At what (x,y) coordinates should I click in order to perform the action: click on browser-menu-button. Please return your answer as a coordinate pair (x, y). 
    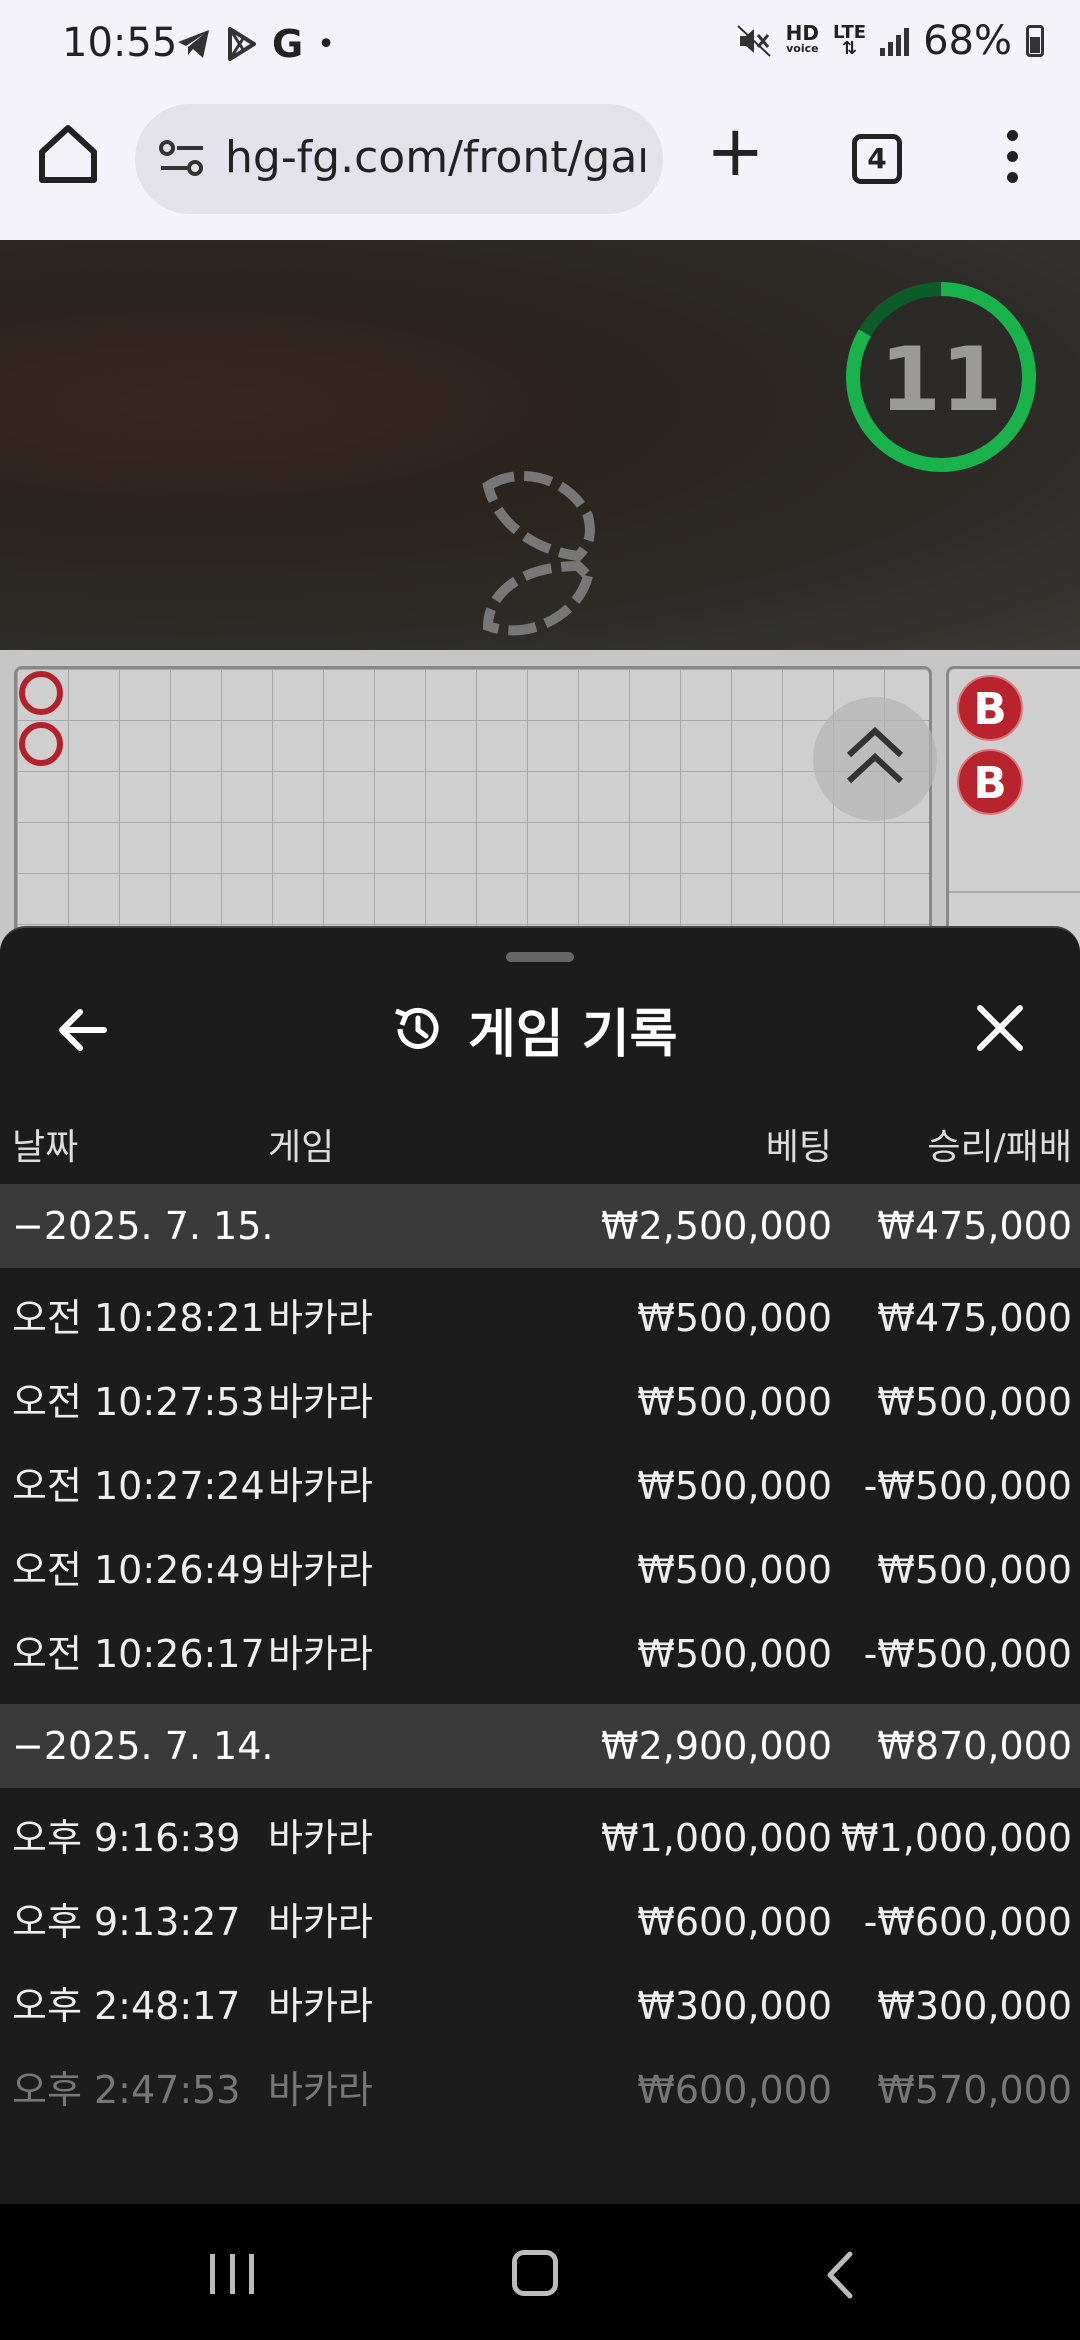
    Looking at the image, I should click on (1012, 162).